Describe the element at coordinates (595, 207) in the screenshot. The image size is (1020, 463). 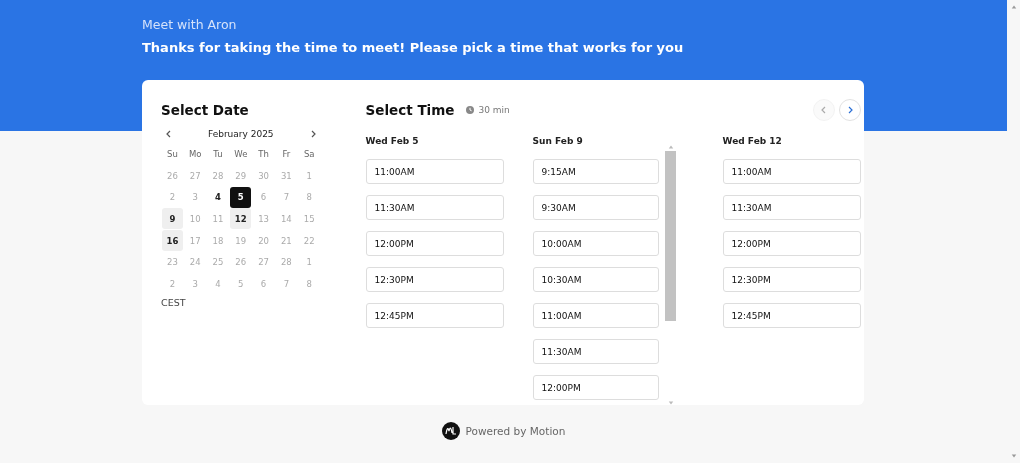
I see `time-slot-button: 9:30AM` at that location.